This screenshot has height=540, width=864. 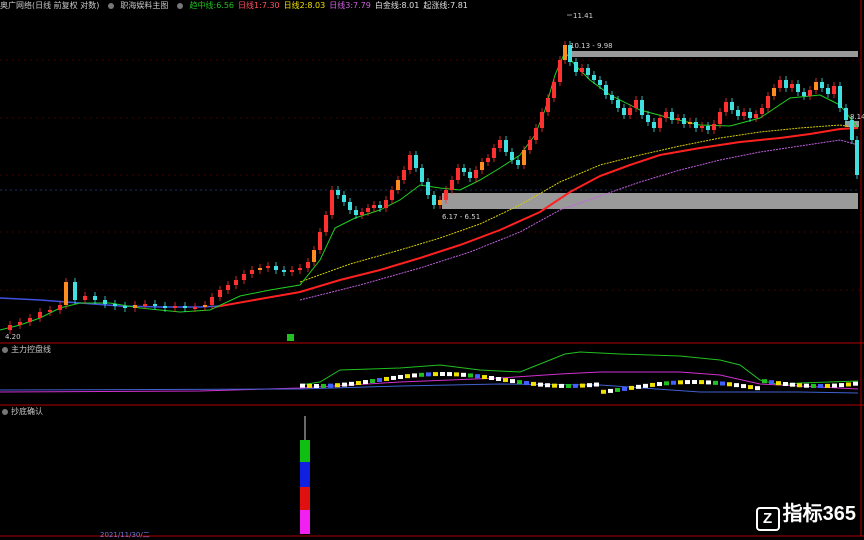 What do you see at coordinates (591, 46) in the screenshot?
I see `upper-zone-label: 10.13 - 9.98` at bounding box center [591, 46].